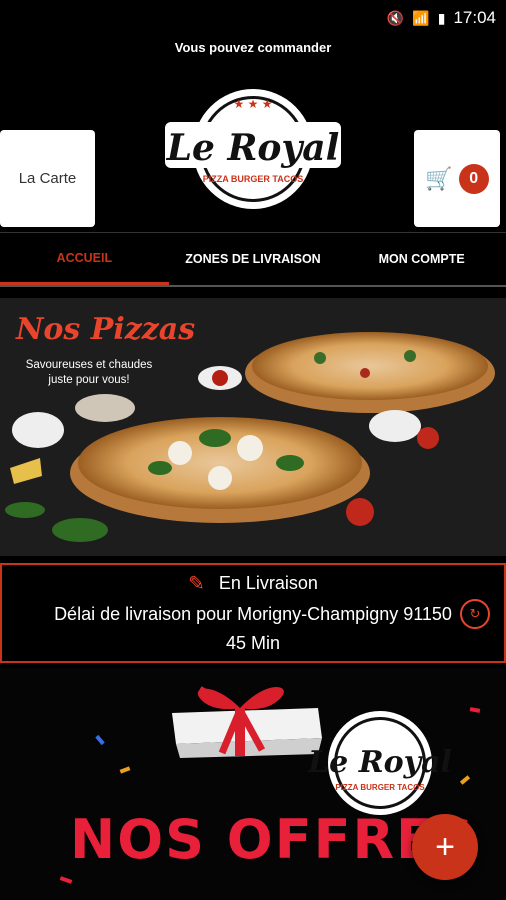 This screenshot has height=900, width=506. What do you see at coordinates (253, 47) in the screenshot?
I see `order-notice: Vous pouvez commander` at bounding box center [253, 47].